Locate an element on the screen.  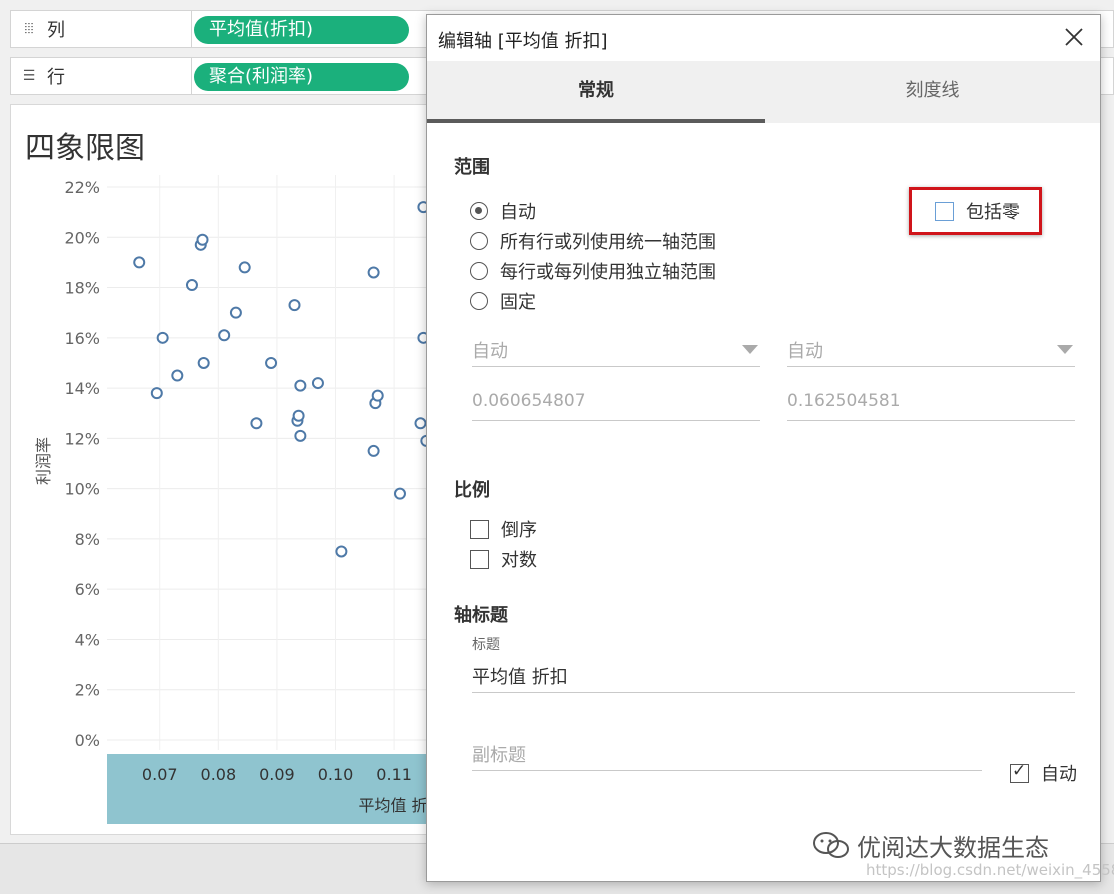
y-tick-label: 22% is located at coordinates (82, 187).